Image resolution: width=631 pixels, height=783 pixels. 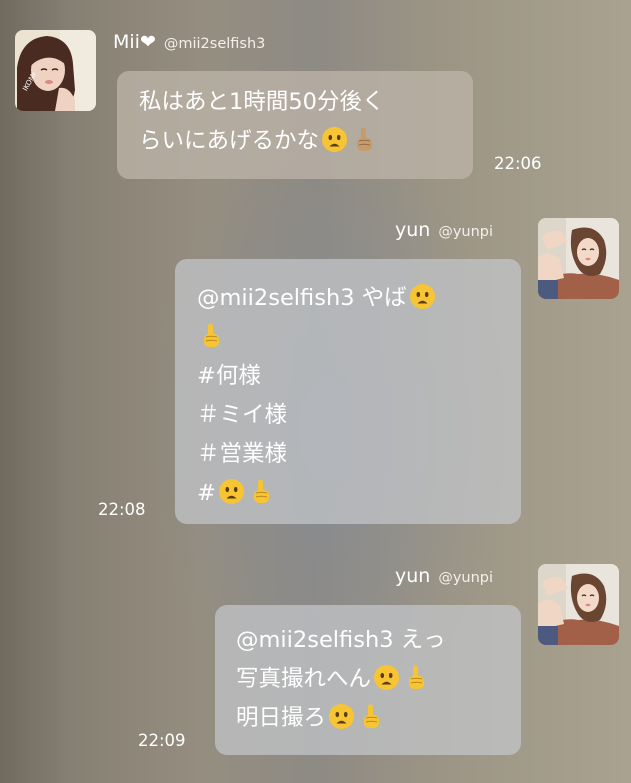 What do you see at coordinates (359, 415) in the screenshot?
I see `hashtag-line: ＃ミイ様` at bounding box center [359, 415].